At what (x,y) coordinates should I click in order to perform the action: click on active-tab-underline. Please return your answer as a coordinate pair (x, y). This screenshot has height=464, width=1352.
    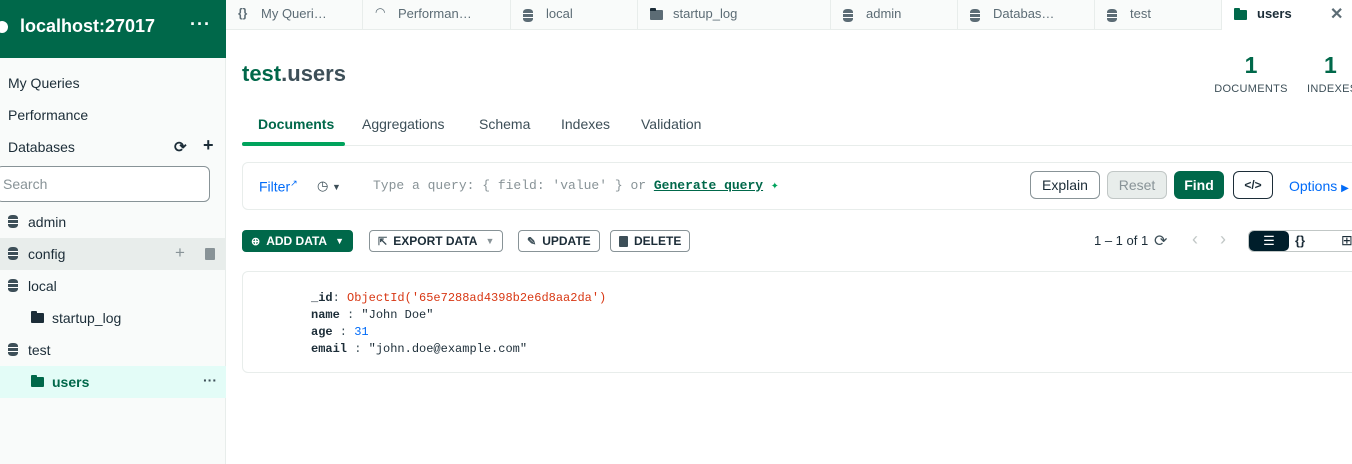
    Looking at the image, I should click on (293, 144).